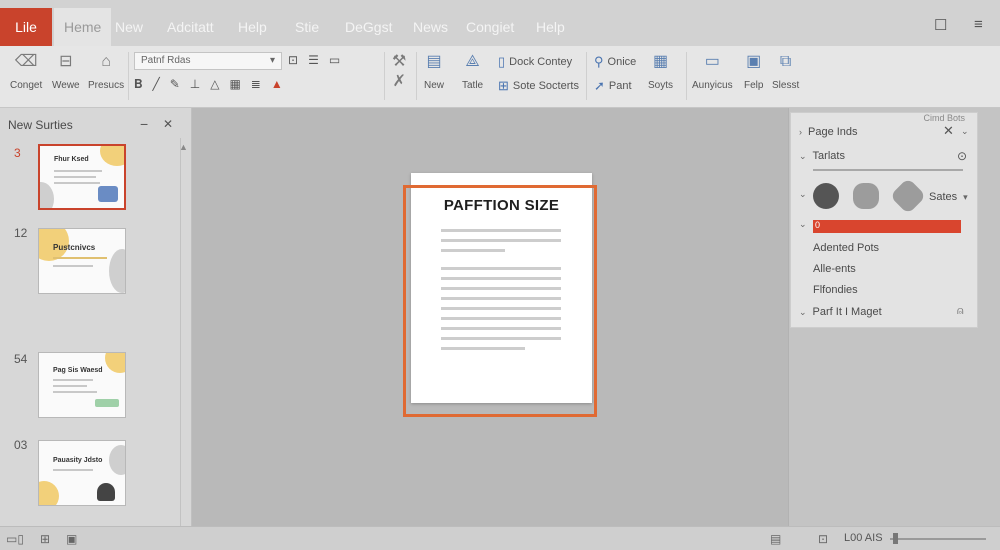  Describe the element at coordinates (938, 539) in the screenshot. I see `zoom-slider` at that location.